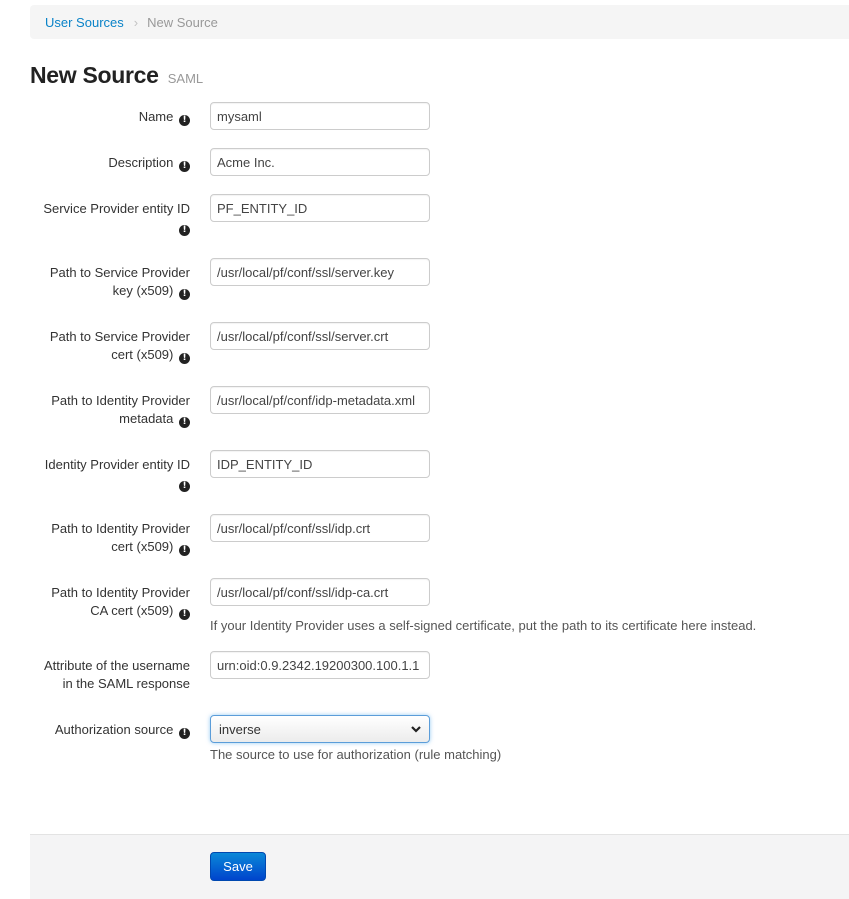 The width and height of the screenshot is (849, 899). Describe the element at coordinates (117, 464) in the screenshot. I see `field-label-text: Identity Provider entity ID` at that location.